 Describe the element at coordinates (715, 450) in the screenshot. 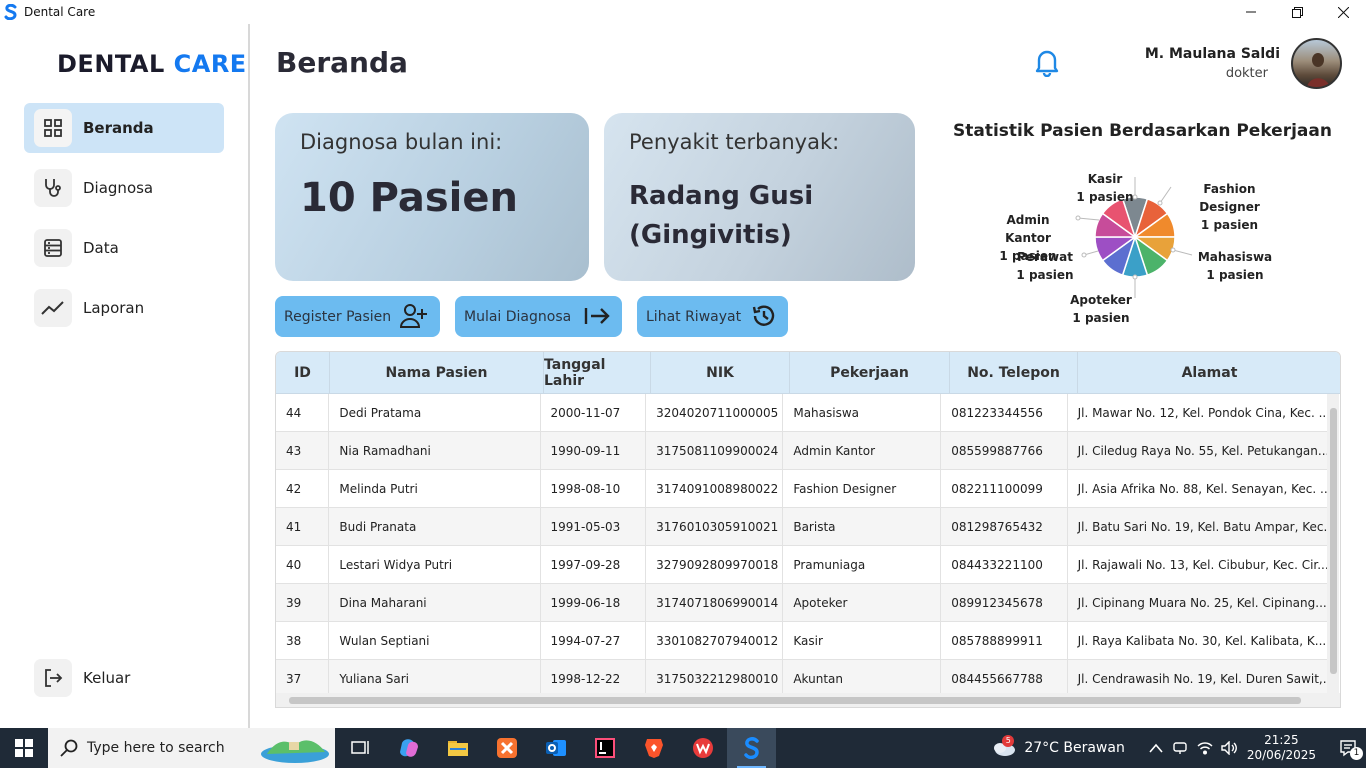

I see `table-cell: 3175081109900024` at that location.